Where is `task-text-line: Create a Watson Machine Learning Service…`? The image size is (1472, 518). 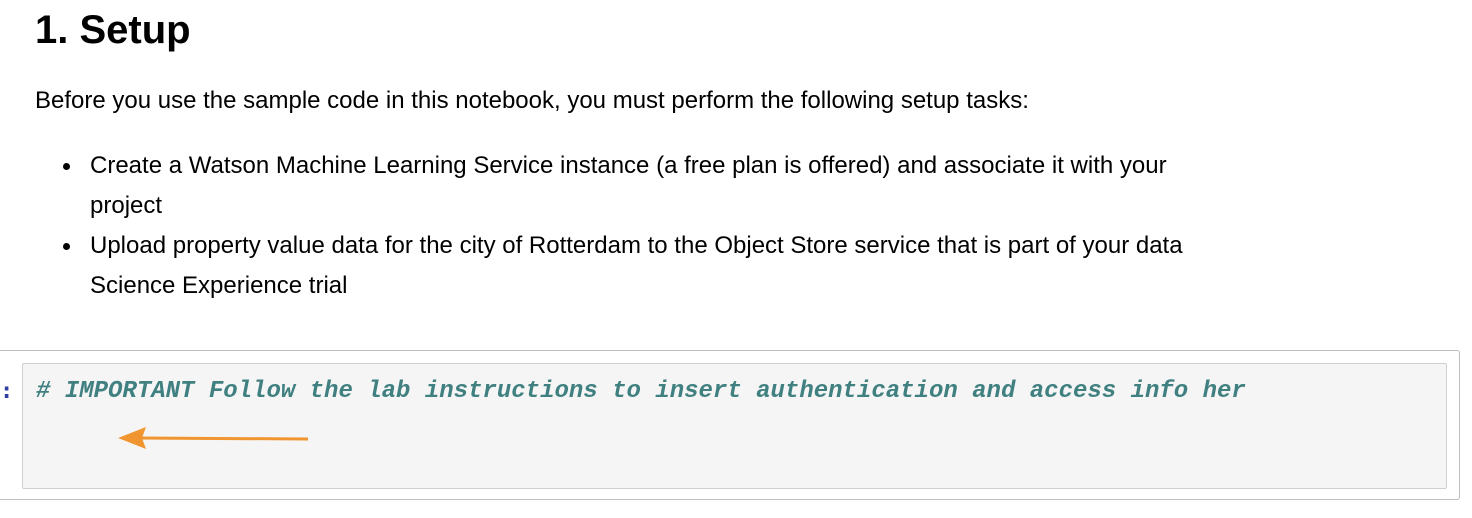 task-text-line: Create a Watson Machine Learning Service… is located at coordinates (628, 165).